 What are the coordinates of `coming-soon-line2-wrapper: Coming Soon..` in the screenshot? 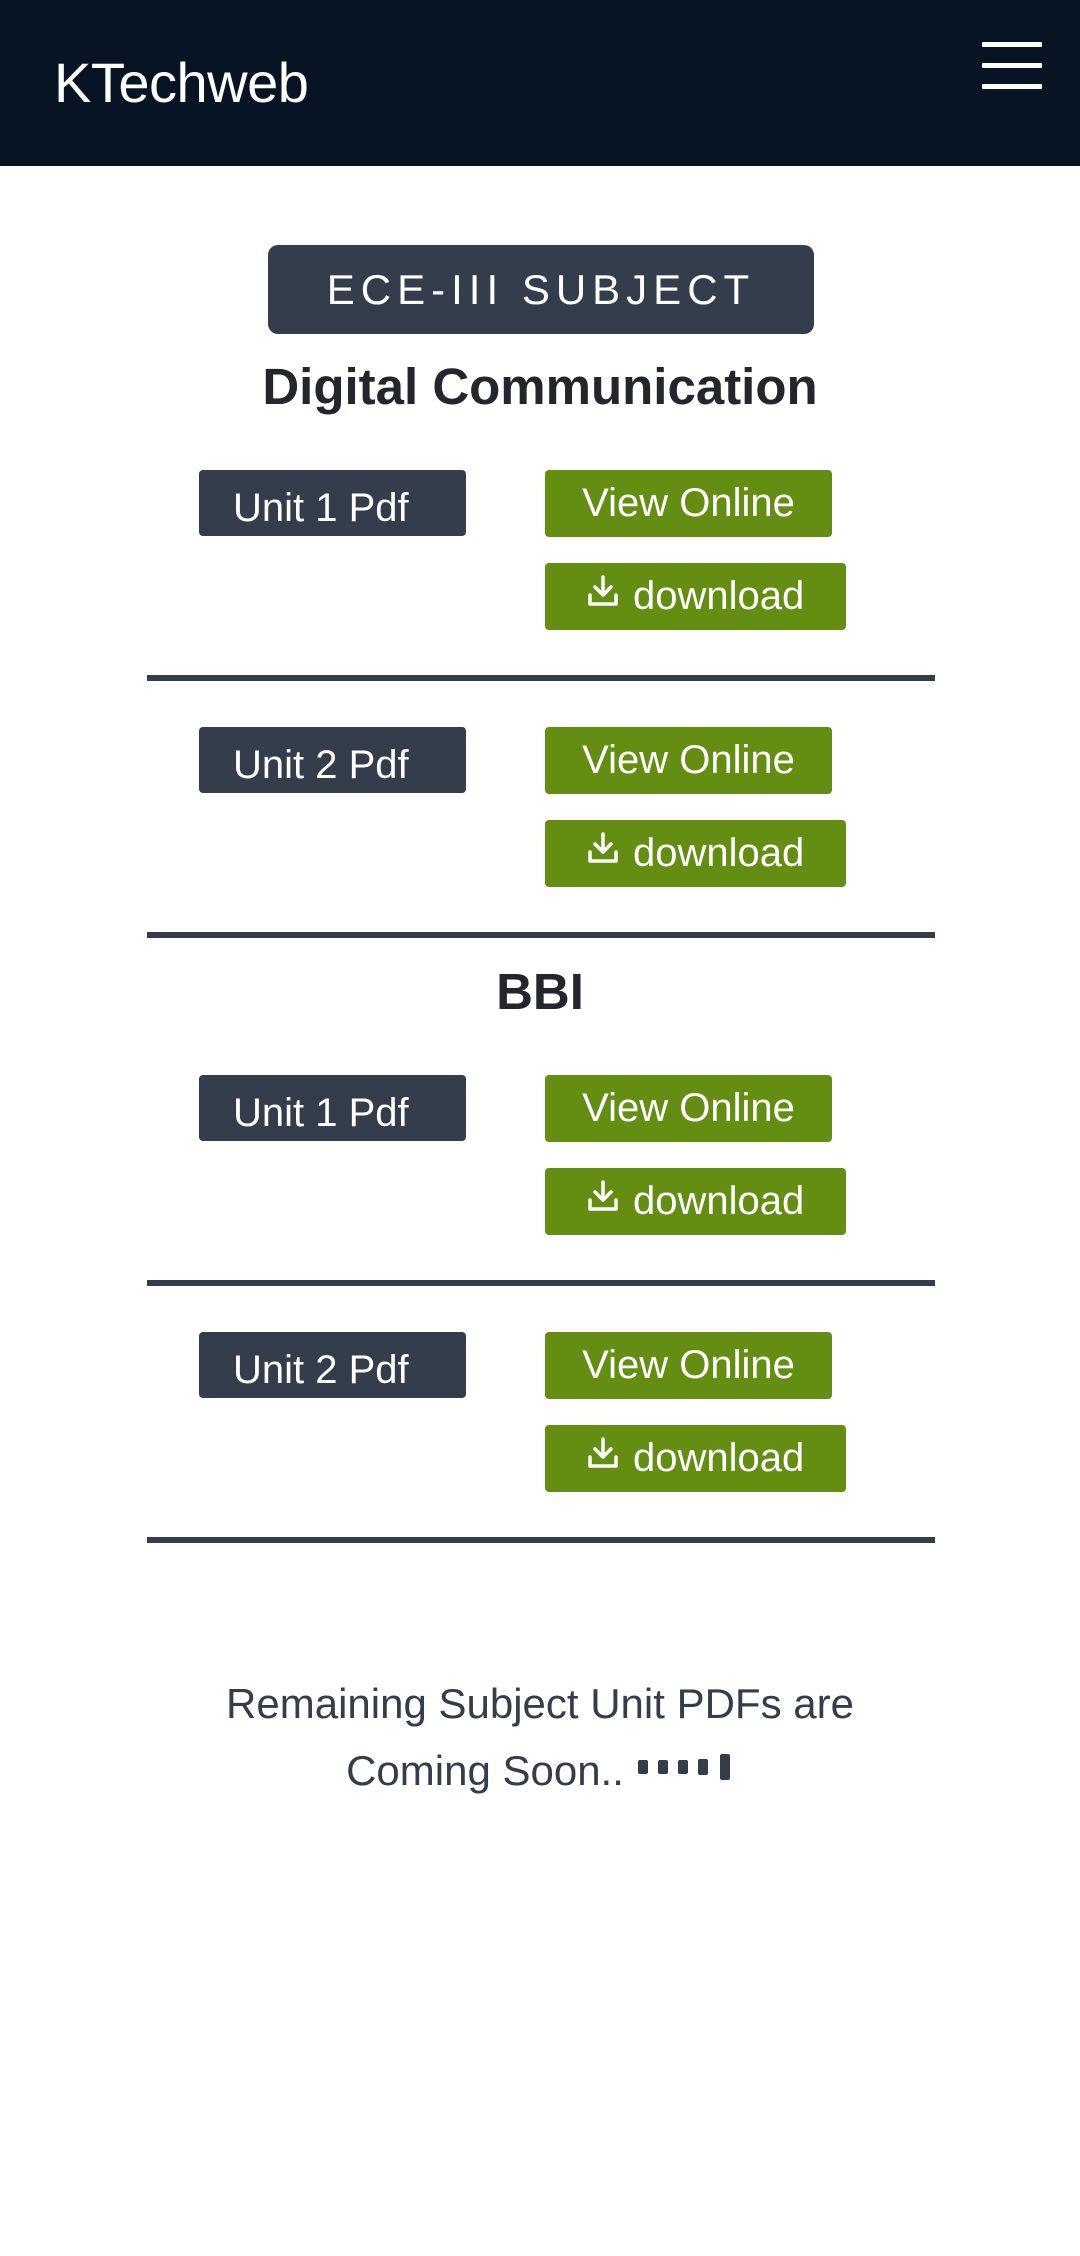 It's located at (540, 1770).